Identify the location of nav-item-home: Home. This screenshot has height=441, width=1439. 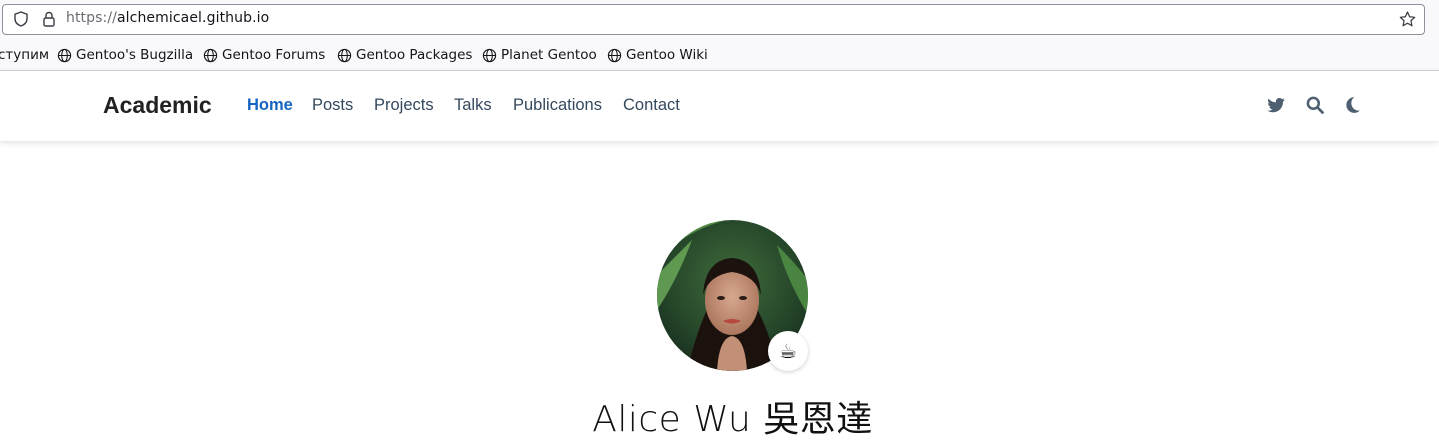
(270, 105).